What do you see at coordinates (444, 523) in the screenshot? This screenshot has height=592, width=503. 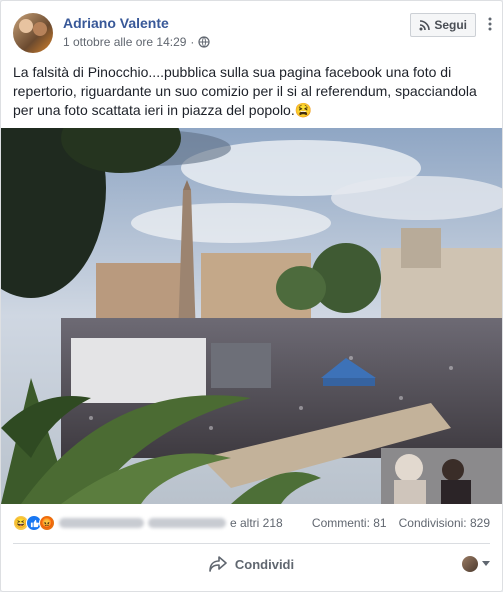 I see `shares-count: Condivisioni: 829` at bounding box center [444, 523].